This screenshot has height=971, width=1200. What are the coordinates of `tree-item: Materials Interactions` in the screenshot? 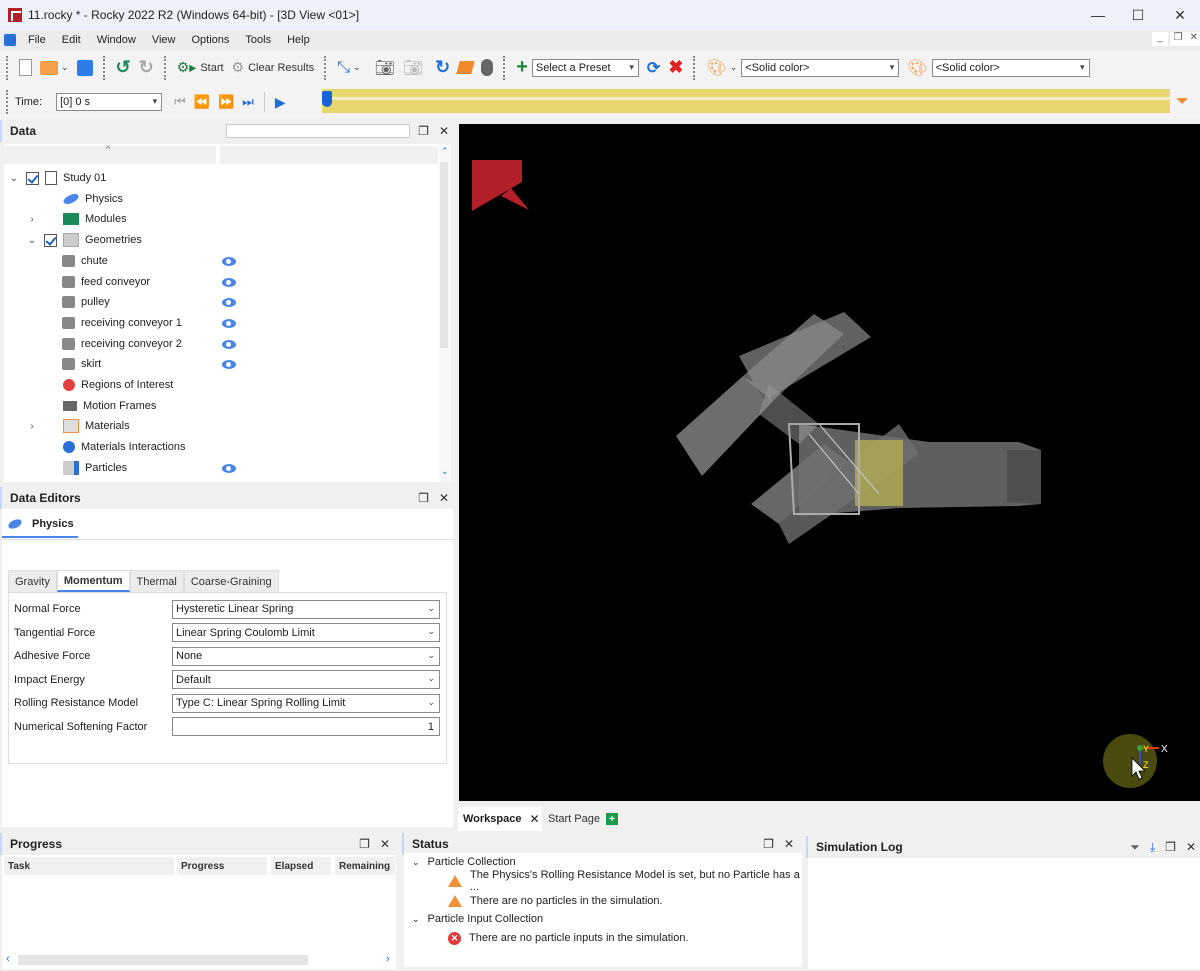 It's located at (106, 447).